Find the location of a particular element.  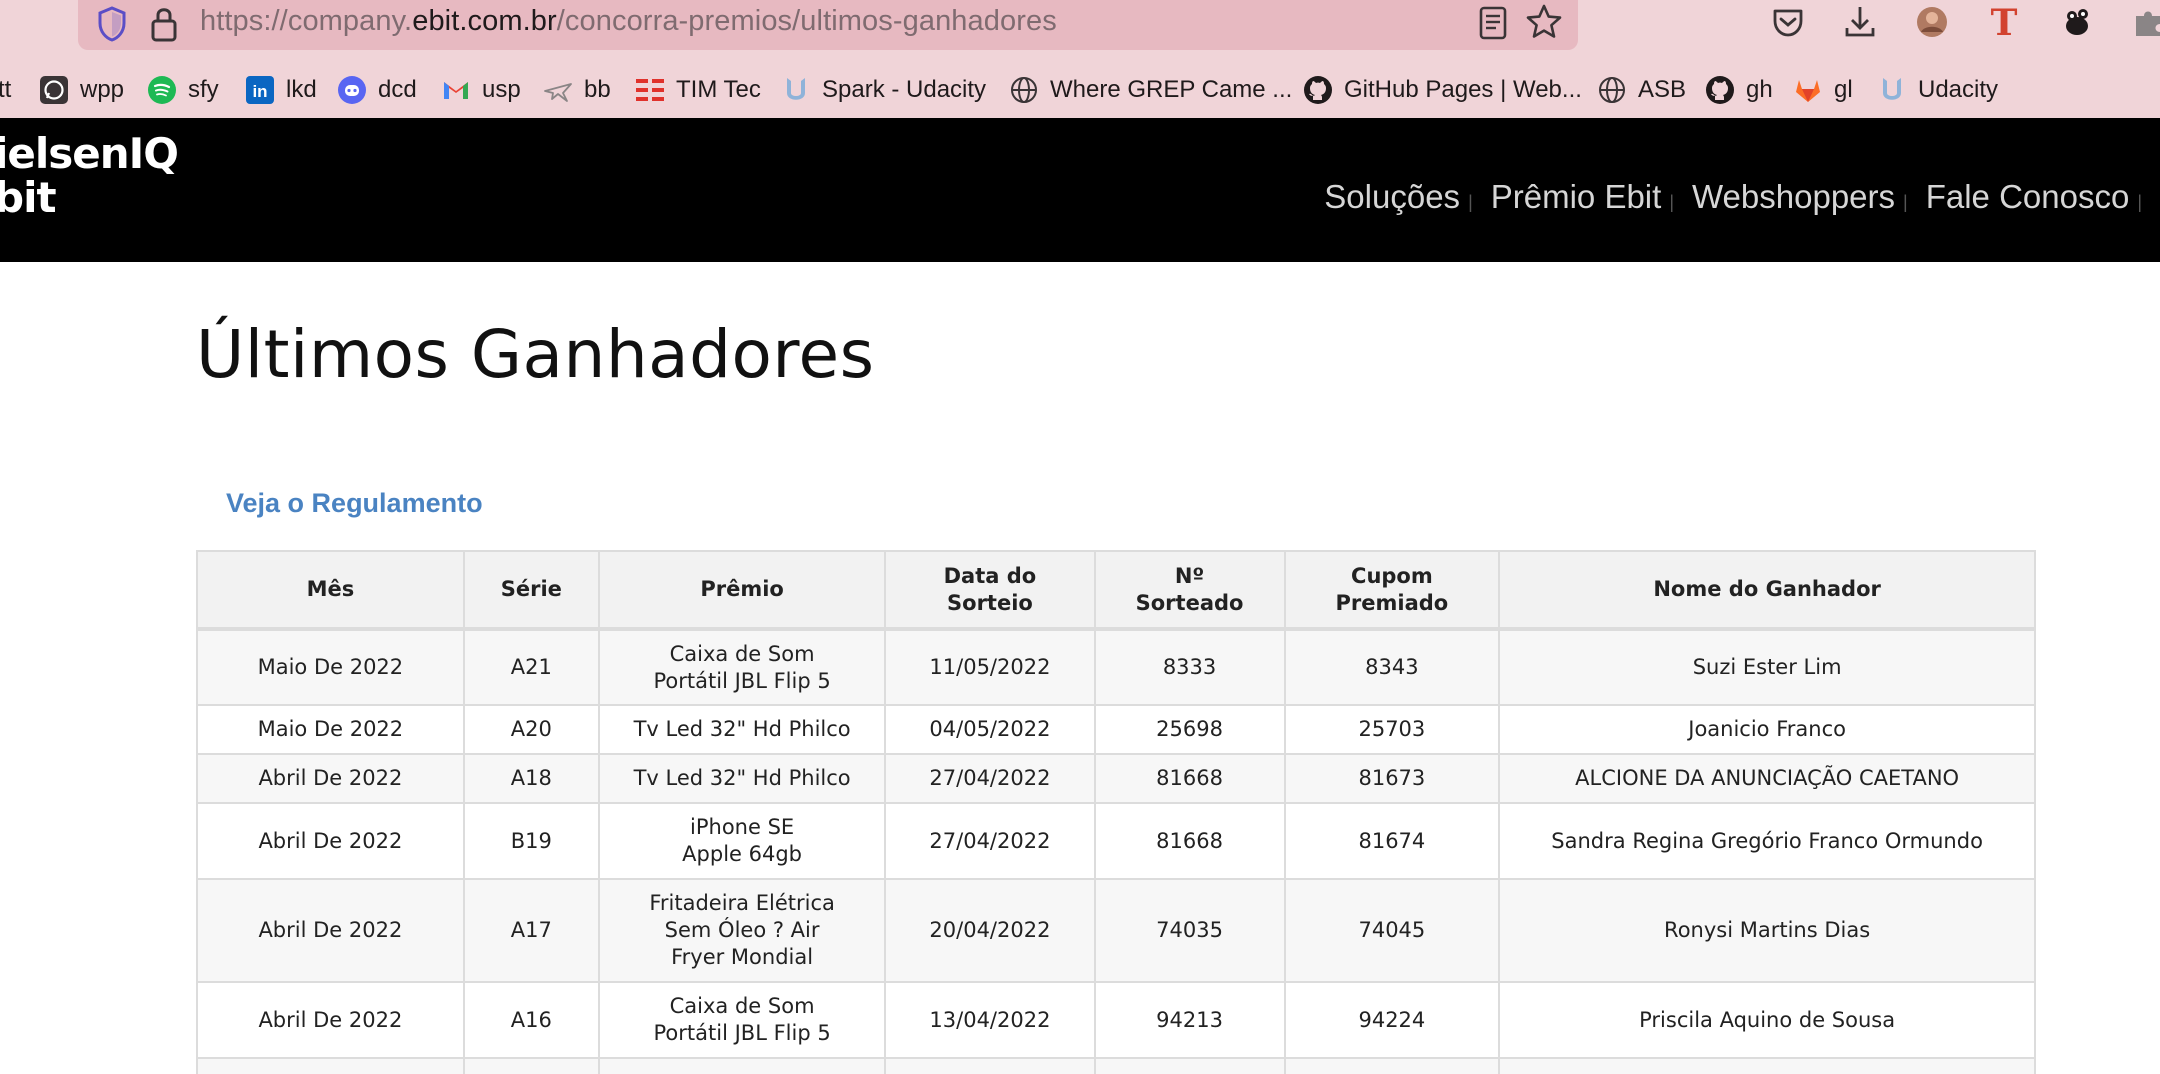

nielseniq-ebit-logo: ielsenIQ bit is located at coordinates (89, 177).